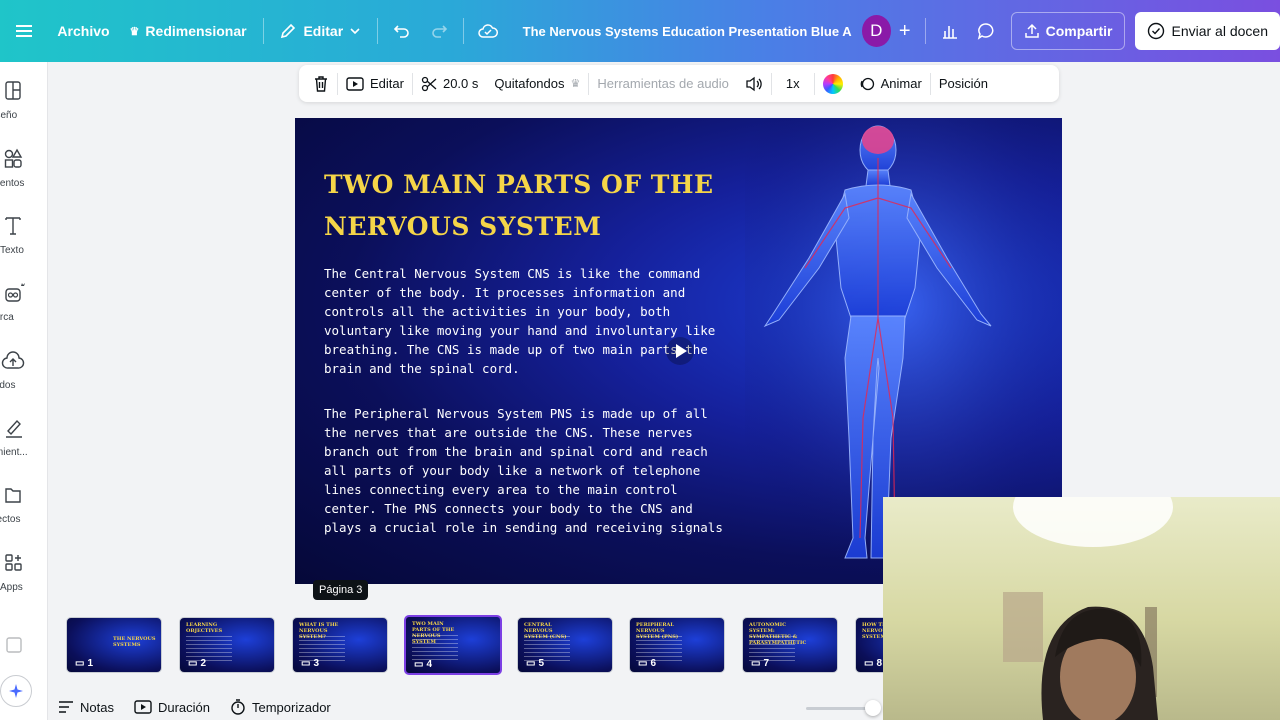 The height and width of the screenshot is (720, 1280). Describe the element at coordinates (465, 707) in the screenshot. I see `bottom-bar: Notas Duración Temporizador` at that location.